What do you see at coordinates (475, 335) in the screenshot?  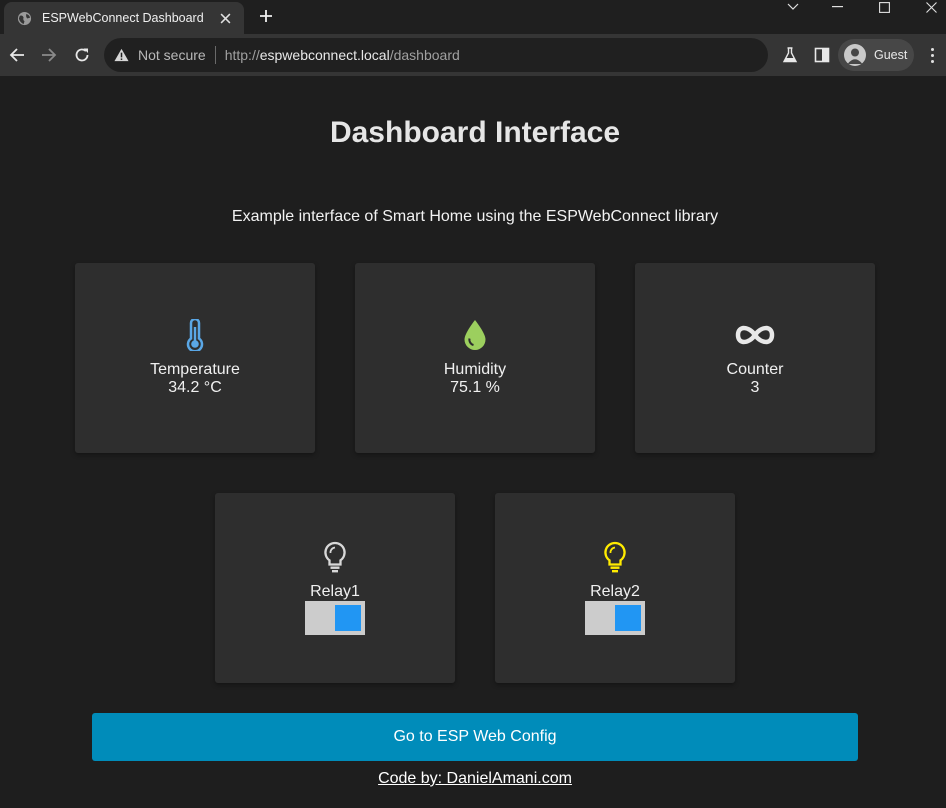 I see `droplet-icon` at bounding box center [475, 335].